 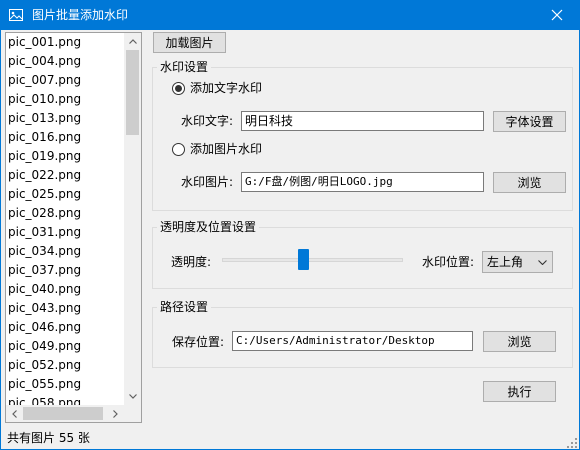 I want to click on file-list-item: pic_049.png, so click(x=65, y=346).